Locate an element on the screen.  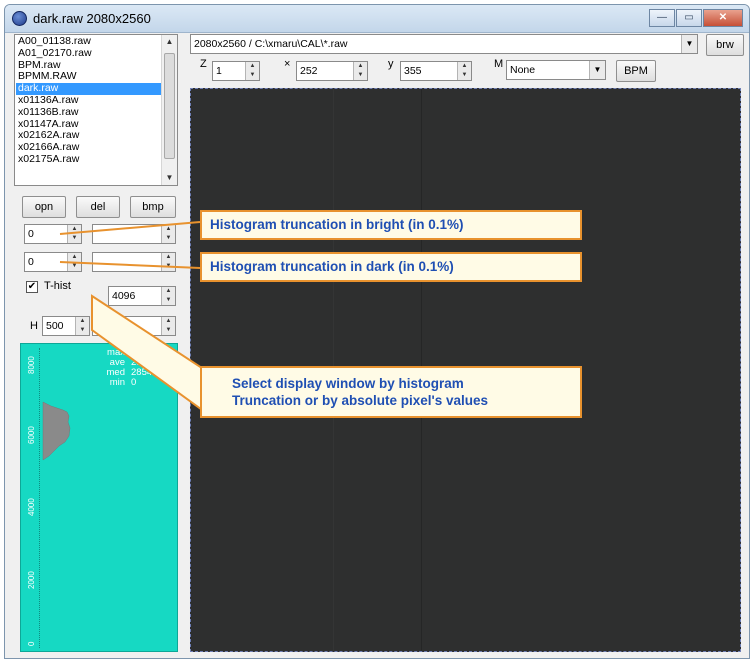
callout-dark-text: Histogram truncation in dark (in 0.1%) is located at coordinates (332, 266).